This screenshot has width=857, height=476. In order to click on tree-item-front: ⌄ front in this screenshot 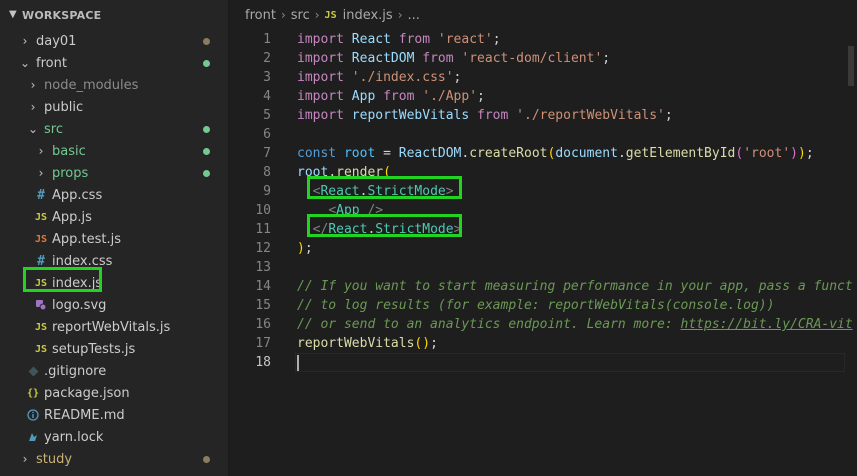, I will do `click(114, 63)`.